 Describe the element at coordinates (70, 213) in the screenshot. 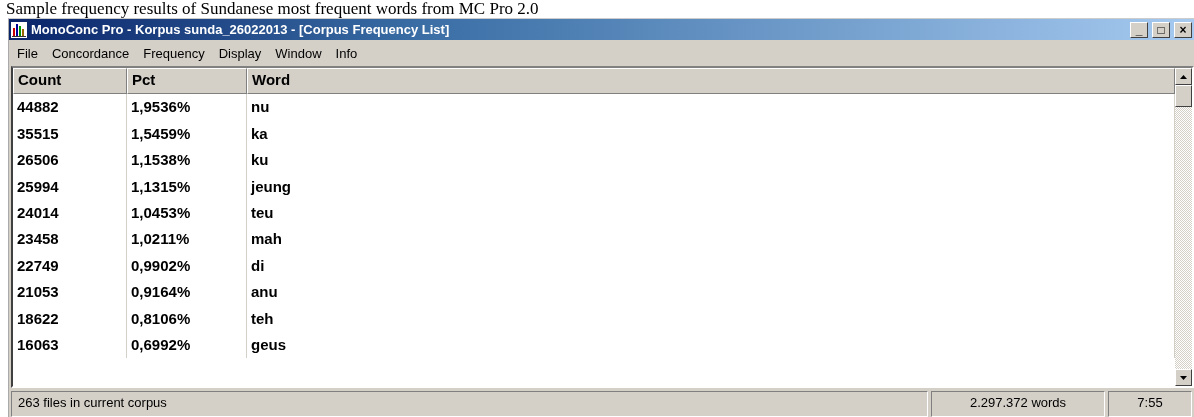

I see `table-cell: 24014` at that location.